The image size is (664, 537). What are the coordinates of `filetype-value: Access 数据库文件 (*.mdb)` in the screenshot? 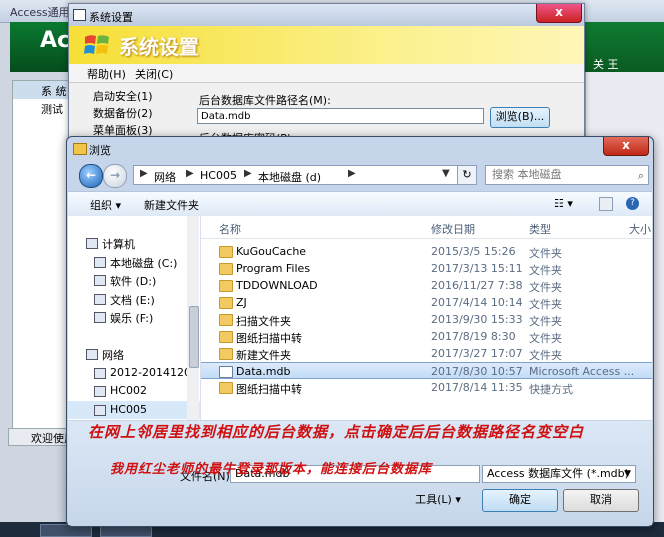 It's located at (558, 473).